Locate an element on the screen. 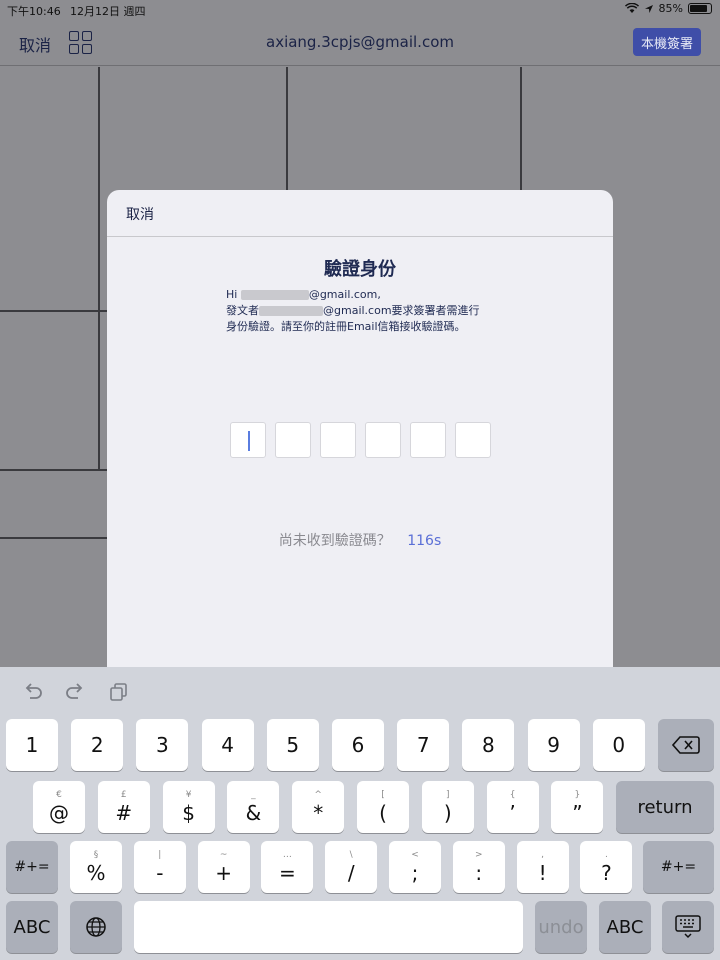  symbol-key: ^ * is located at coordinates (318, 807).